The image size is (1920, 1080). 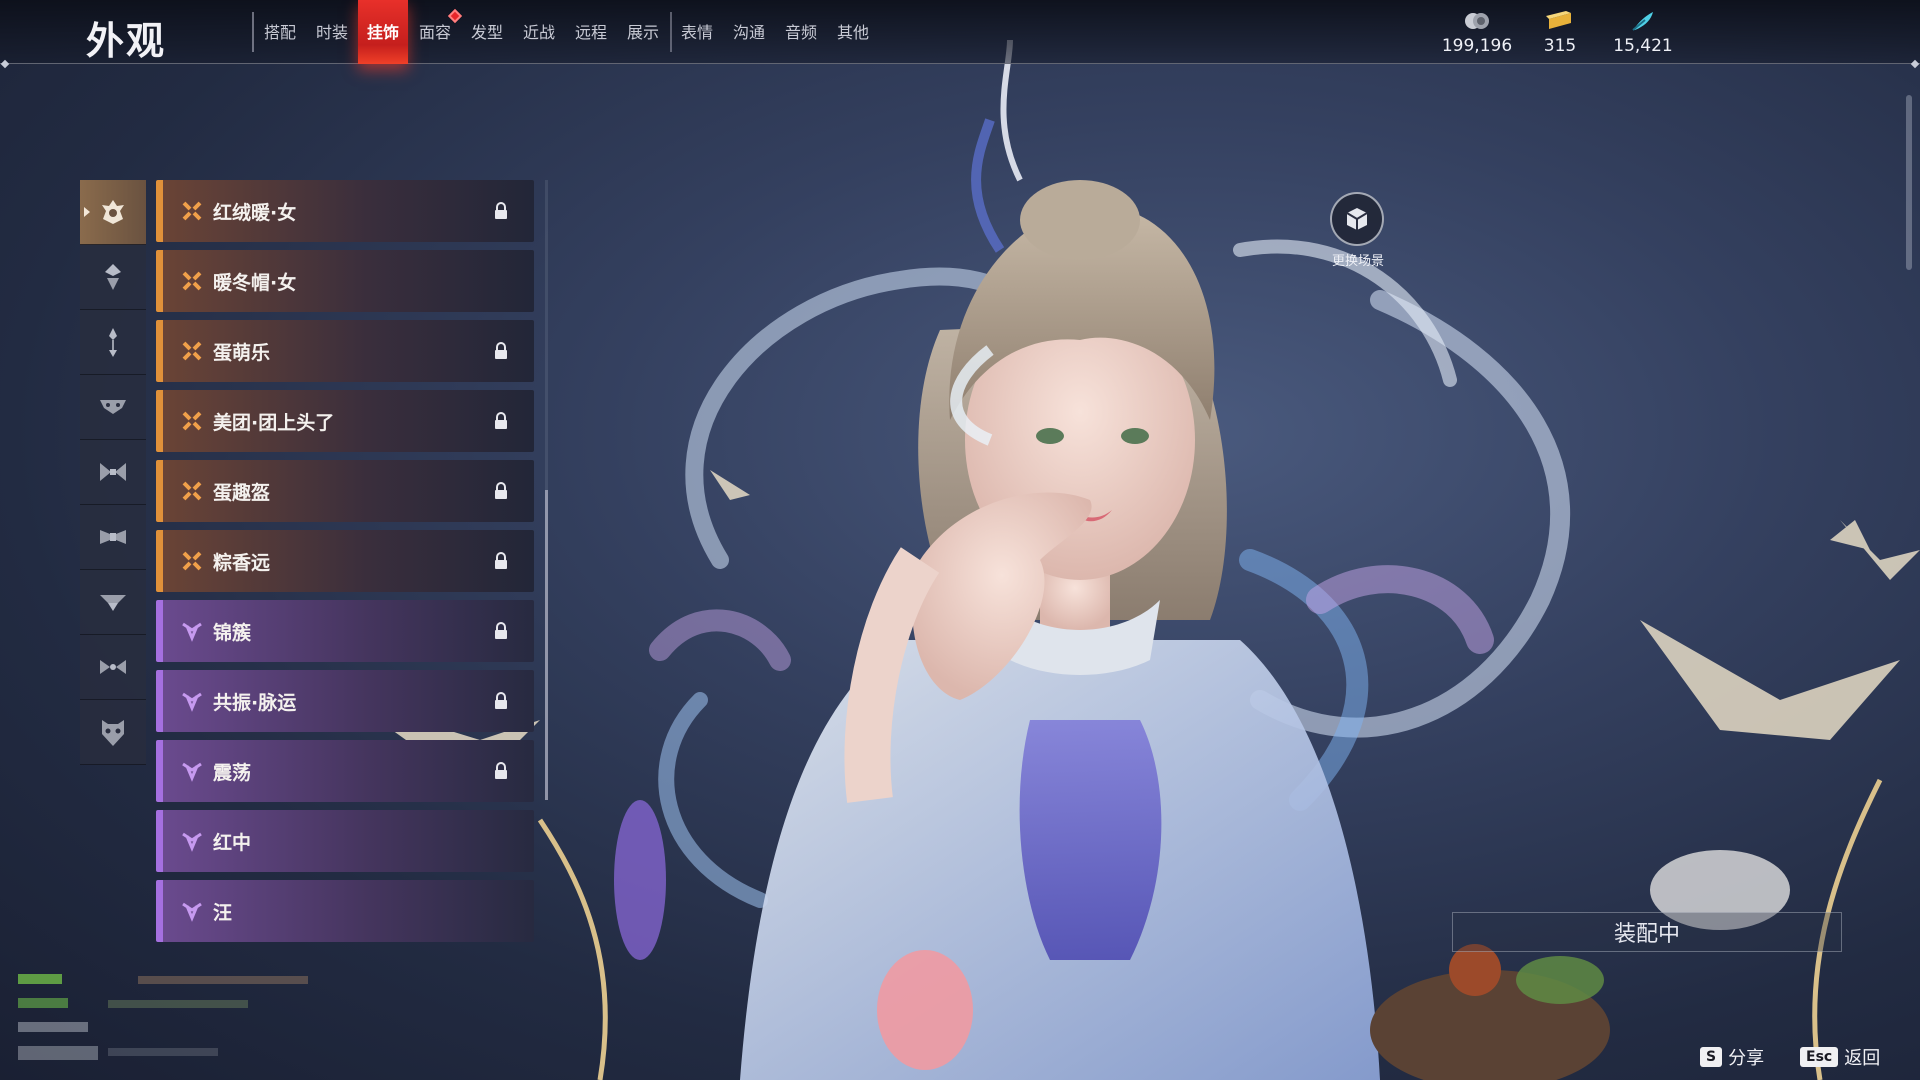 I want to click on tail-ornament-icon, so click(x=113, y=667).